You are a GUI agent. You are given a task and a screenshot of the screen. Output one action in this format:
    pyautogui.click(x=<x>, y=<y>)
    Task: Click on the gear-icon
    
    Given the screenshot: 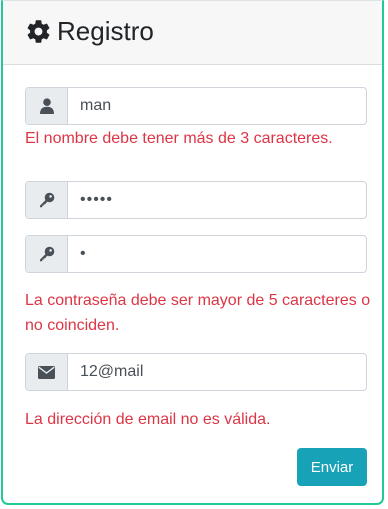 What is the action you would take?
    pyautogui.click(x=38, y=31)
    